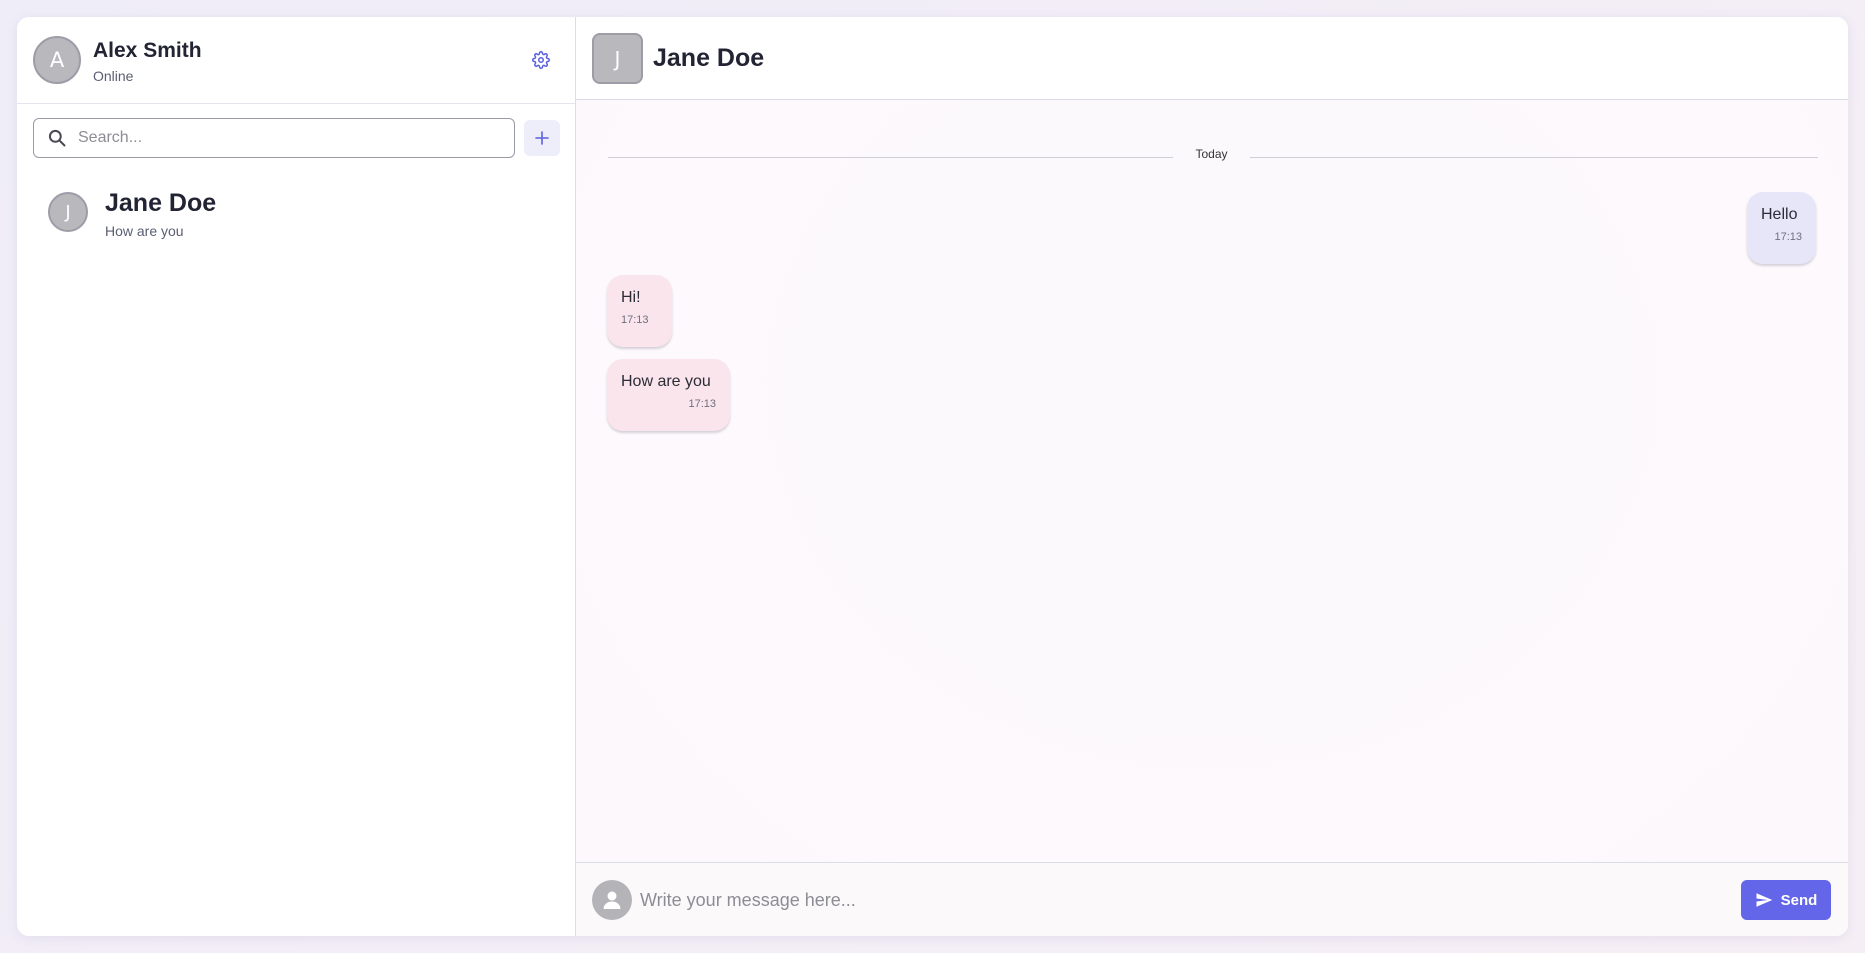 The width and height of the screenshot is (1865, 953). I want to click on user-status: Online, so click(113, 76).